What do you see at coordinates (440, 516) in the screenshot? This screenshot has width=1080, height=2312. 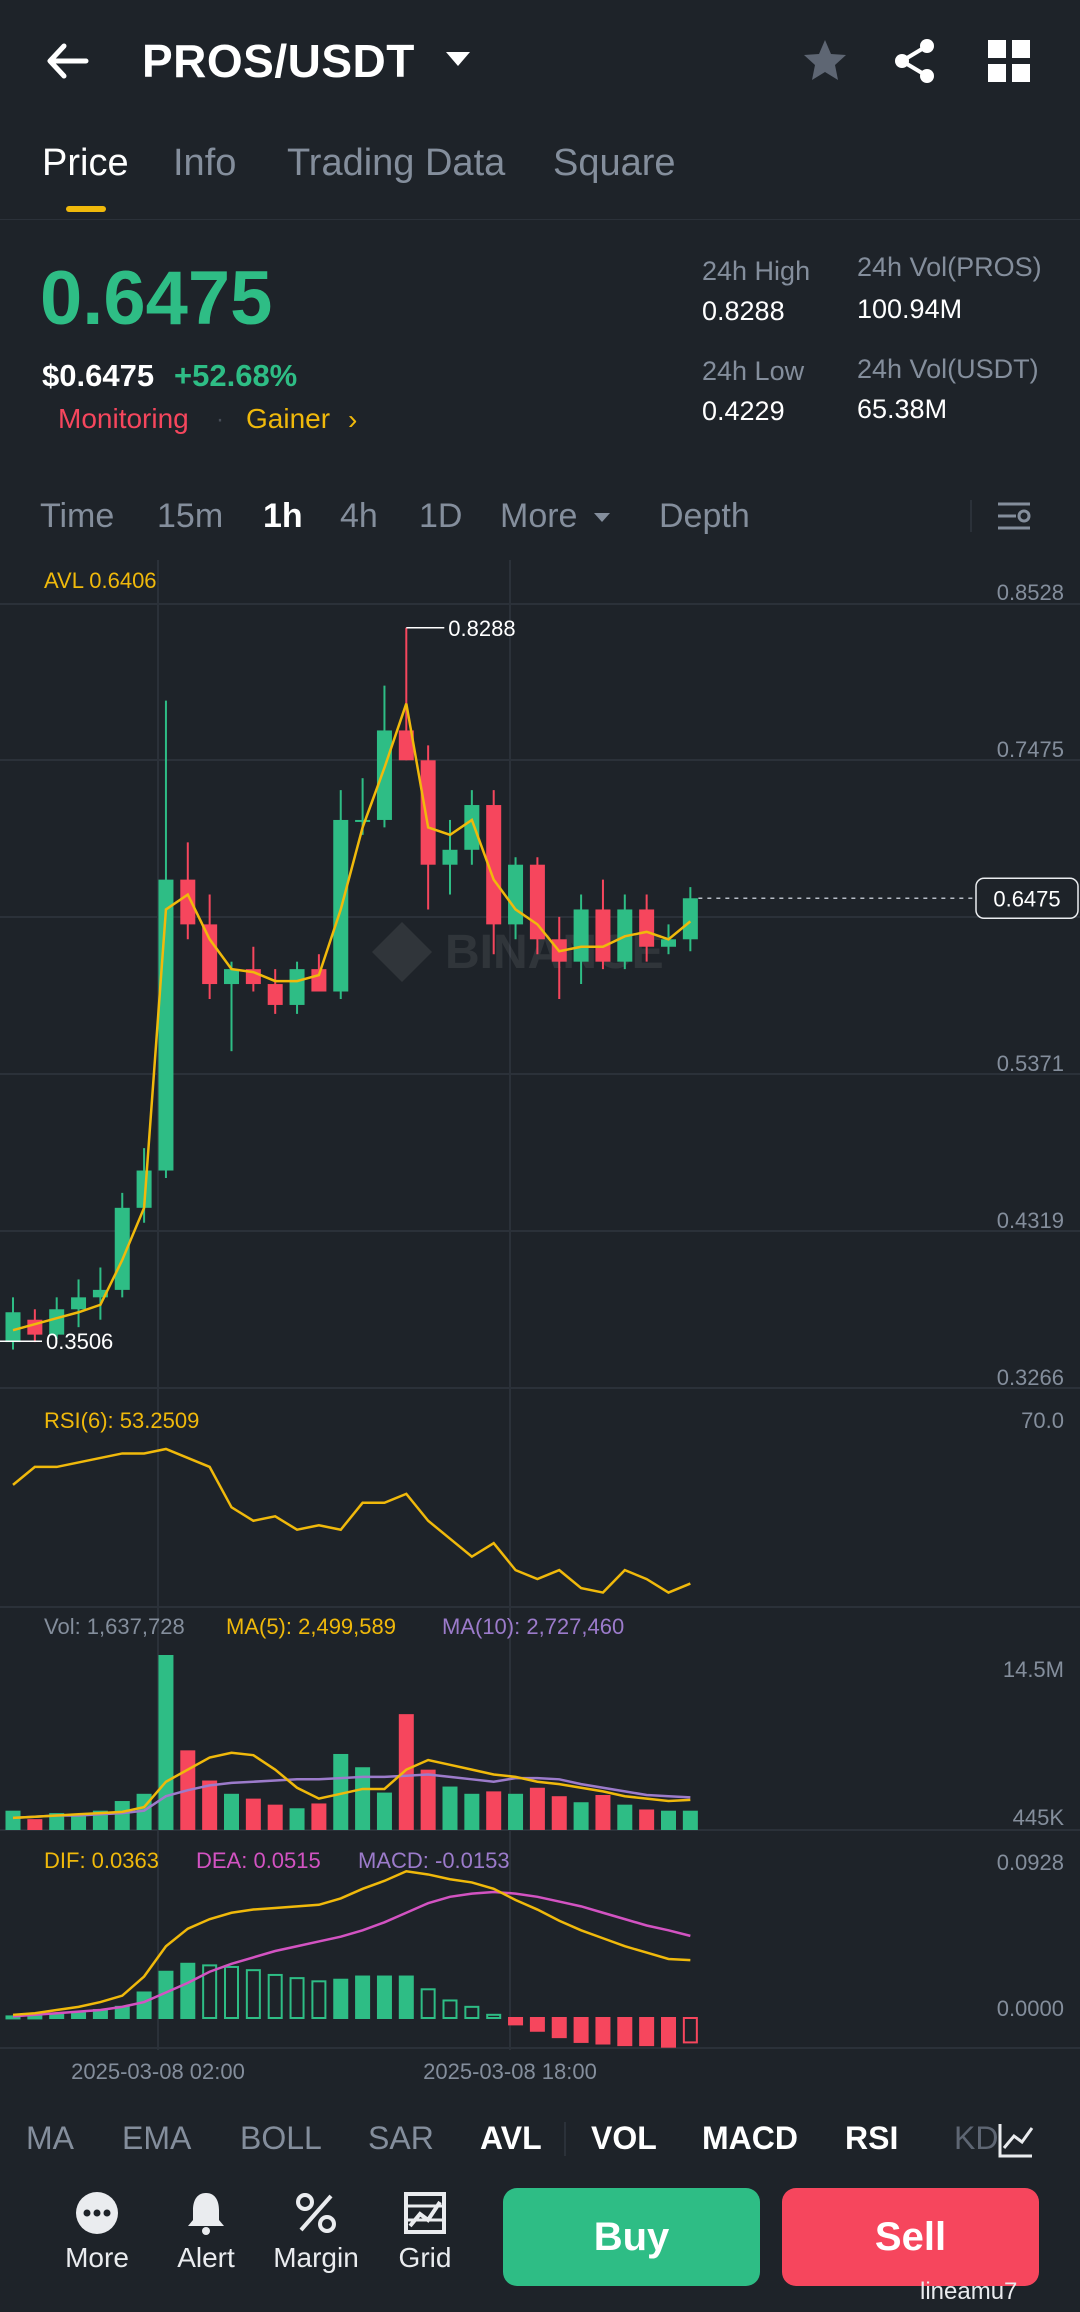 I see `interval-1d: 1D` at bounding box center [440, 516].